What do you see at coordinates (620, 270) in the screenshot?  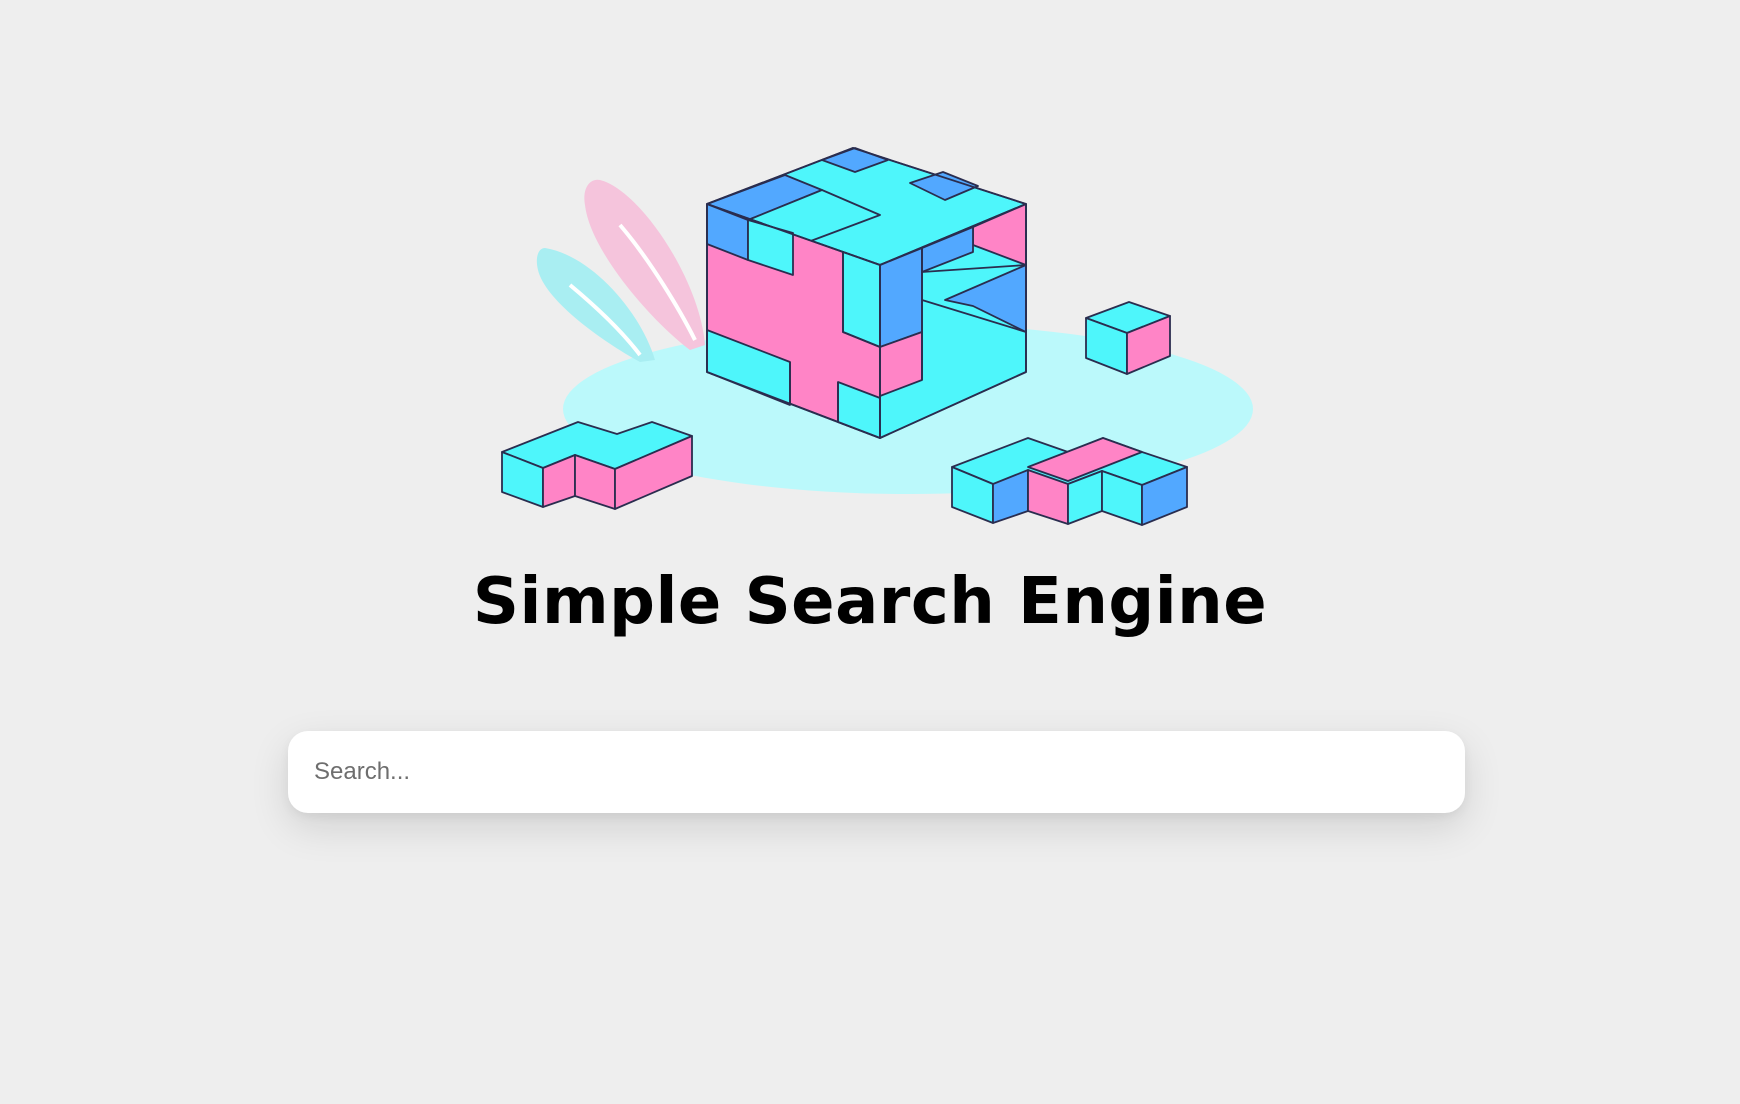 I see `leaf-decoration` at bounding box center [620, 270].